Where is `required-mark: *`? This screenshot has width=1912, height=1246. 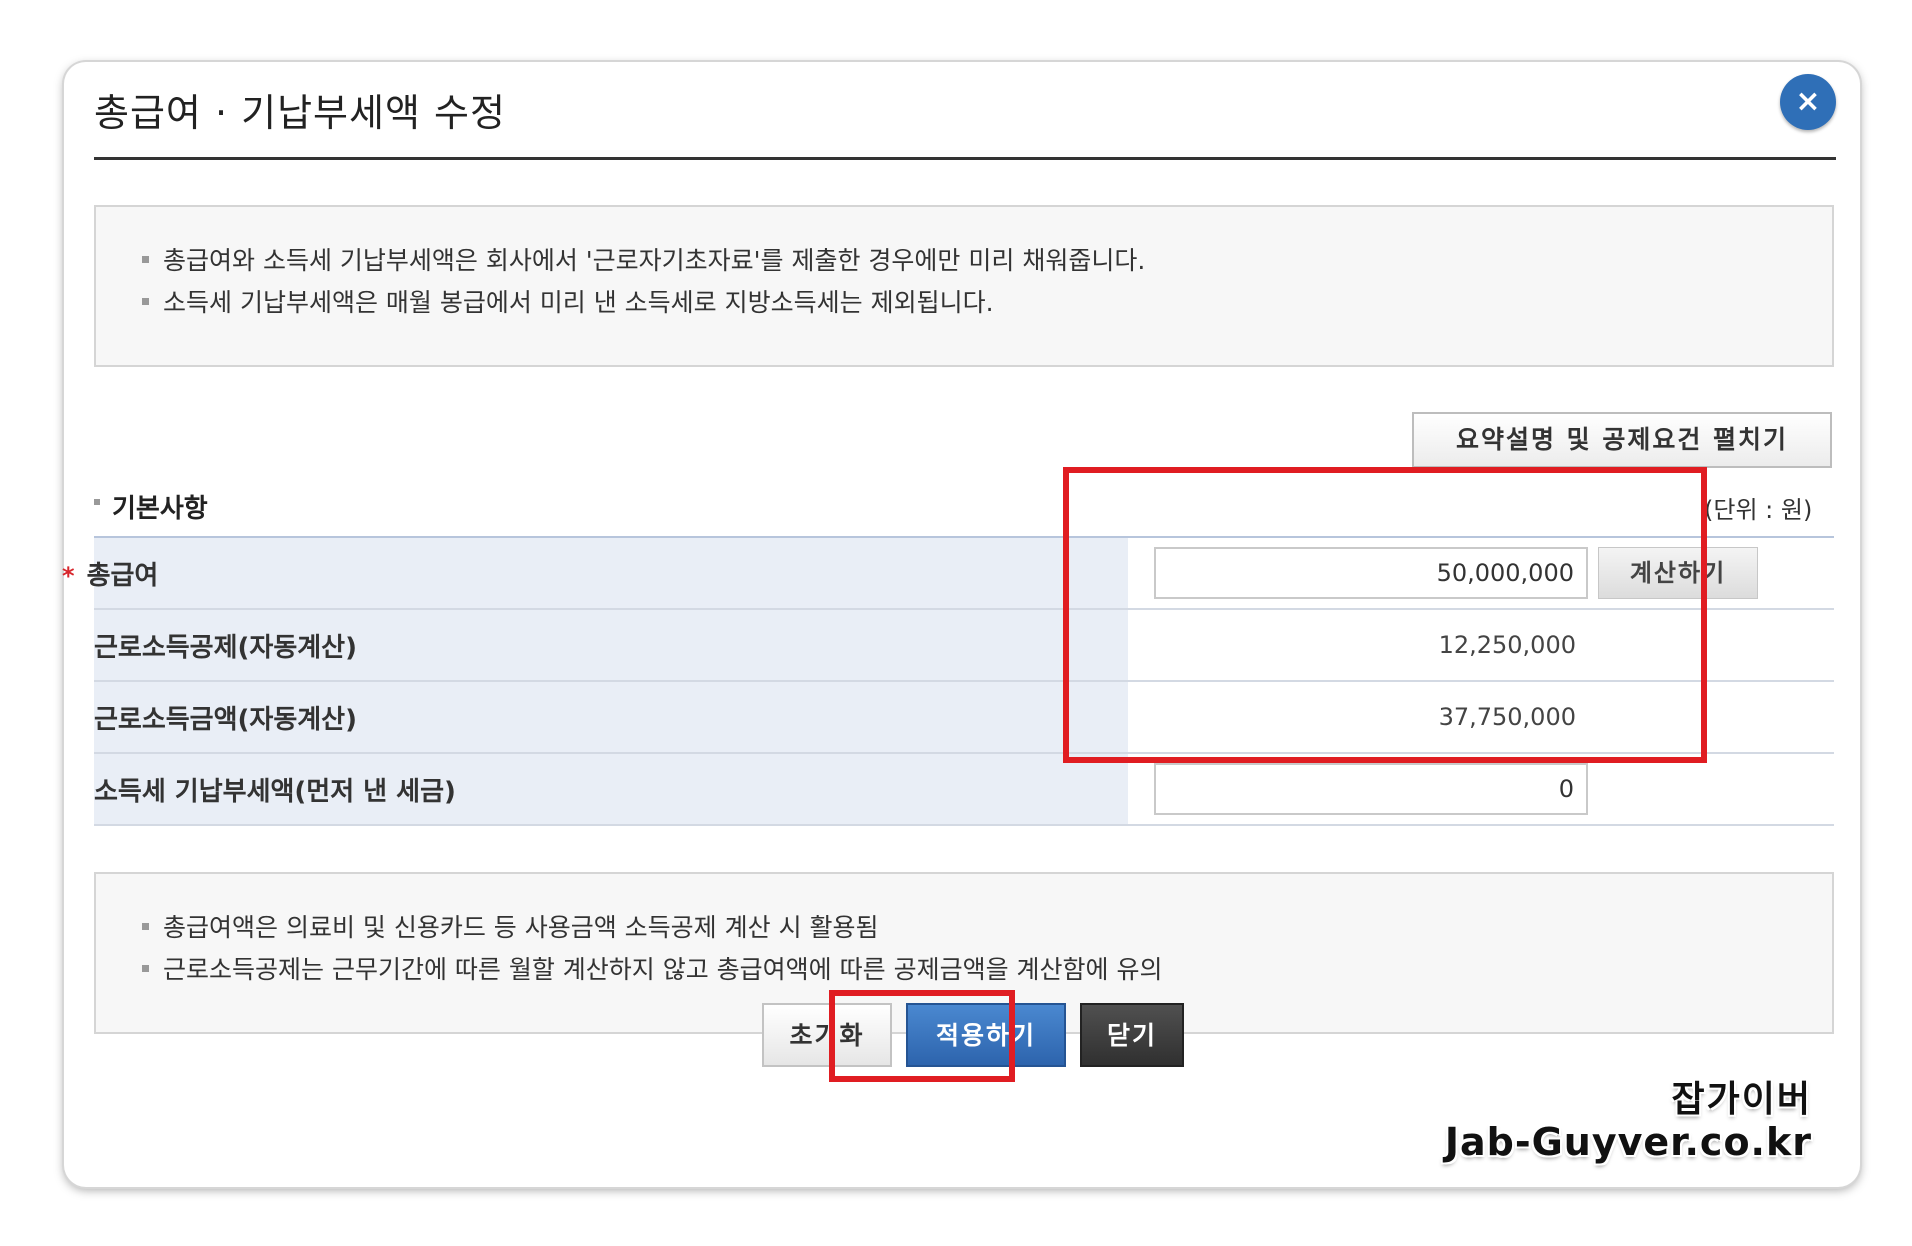 required-mark: * is located at coordinates (68, 575).